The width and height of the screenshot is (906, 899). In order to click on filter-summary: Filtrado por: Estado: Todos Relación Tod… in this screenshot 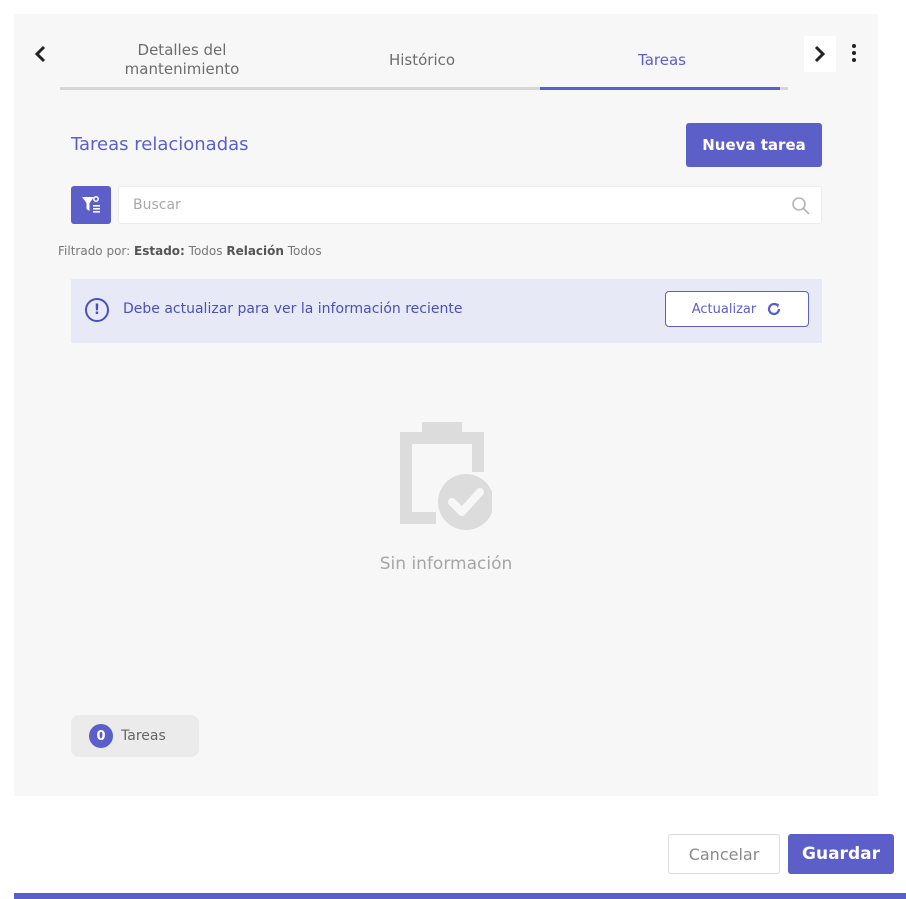, I will do `click(190, 251)`.